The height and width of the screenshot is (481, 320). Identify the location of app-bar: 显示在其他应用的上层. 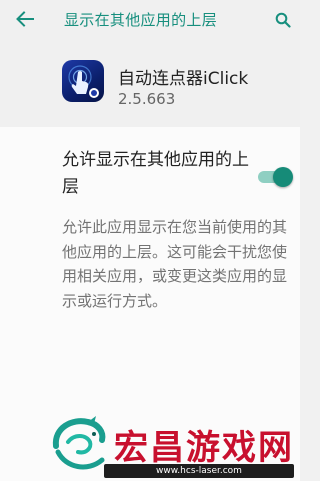
(150, 20).